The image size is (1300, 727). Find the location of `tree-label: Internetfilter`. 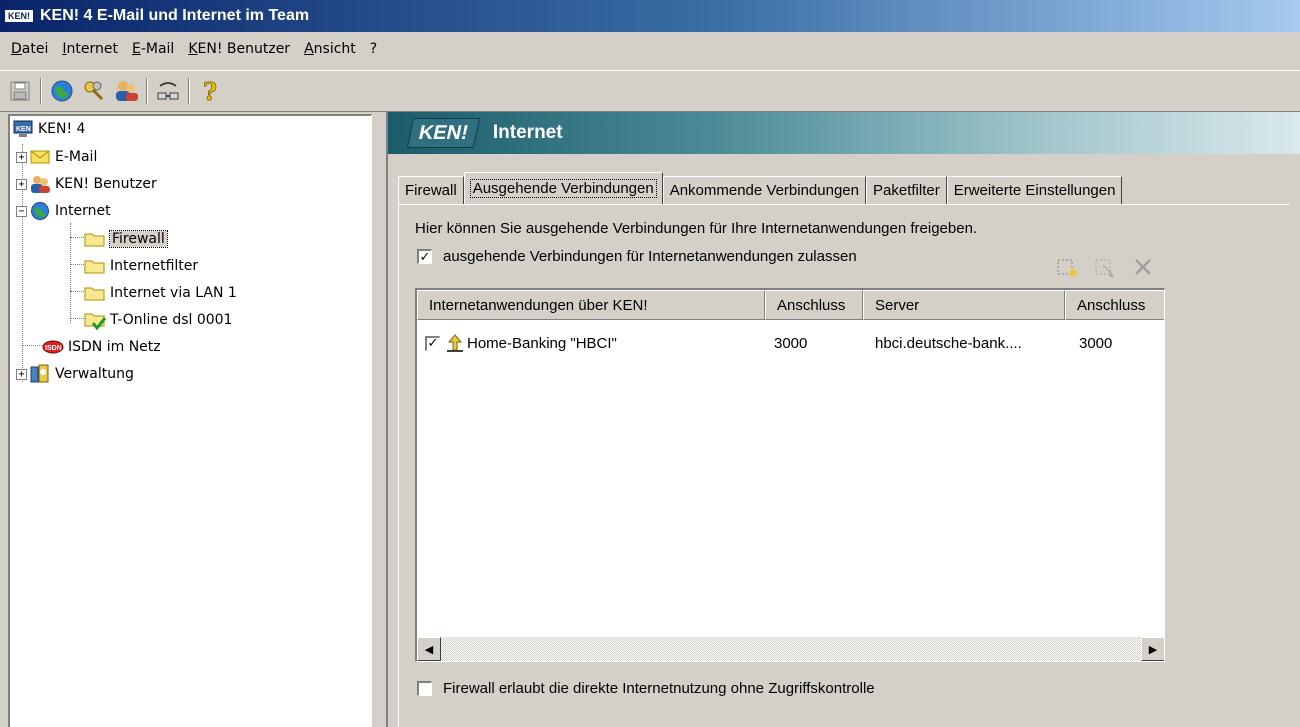

tree-label: Internetfilter is located at coordinates (154, 266).